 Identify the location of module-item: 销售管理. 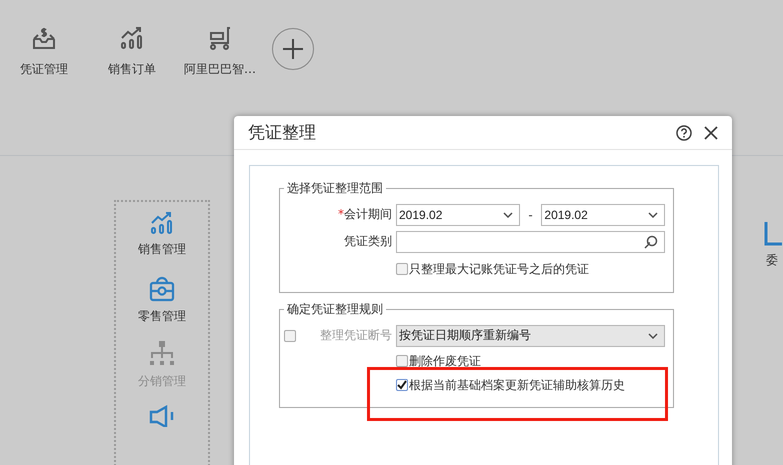
(162, 242).